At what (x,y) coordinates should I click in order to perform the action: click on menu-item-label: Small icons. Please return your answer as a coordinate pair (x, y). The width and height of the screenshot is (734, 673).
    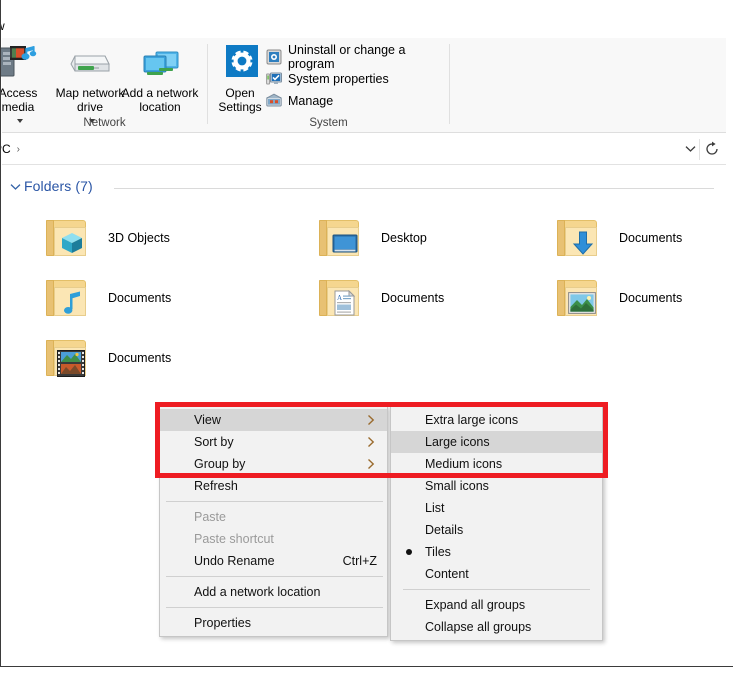
    Looking at the image, I should click on (457, 486).